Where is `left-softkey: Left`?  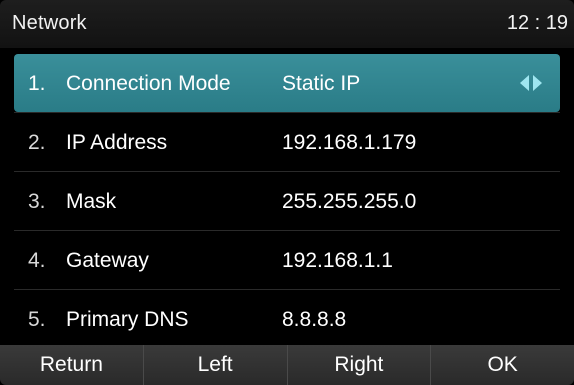 left-softkey: Left is located at coordinates (214, 365).